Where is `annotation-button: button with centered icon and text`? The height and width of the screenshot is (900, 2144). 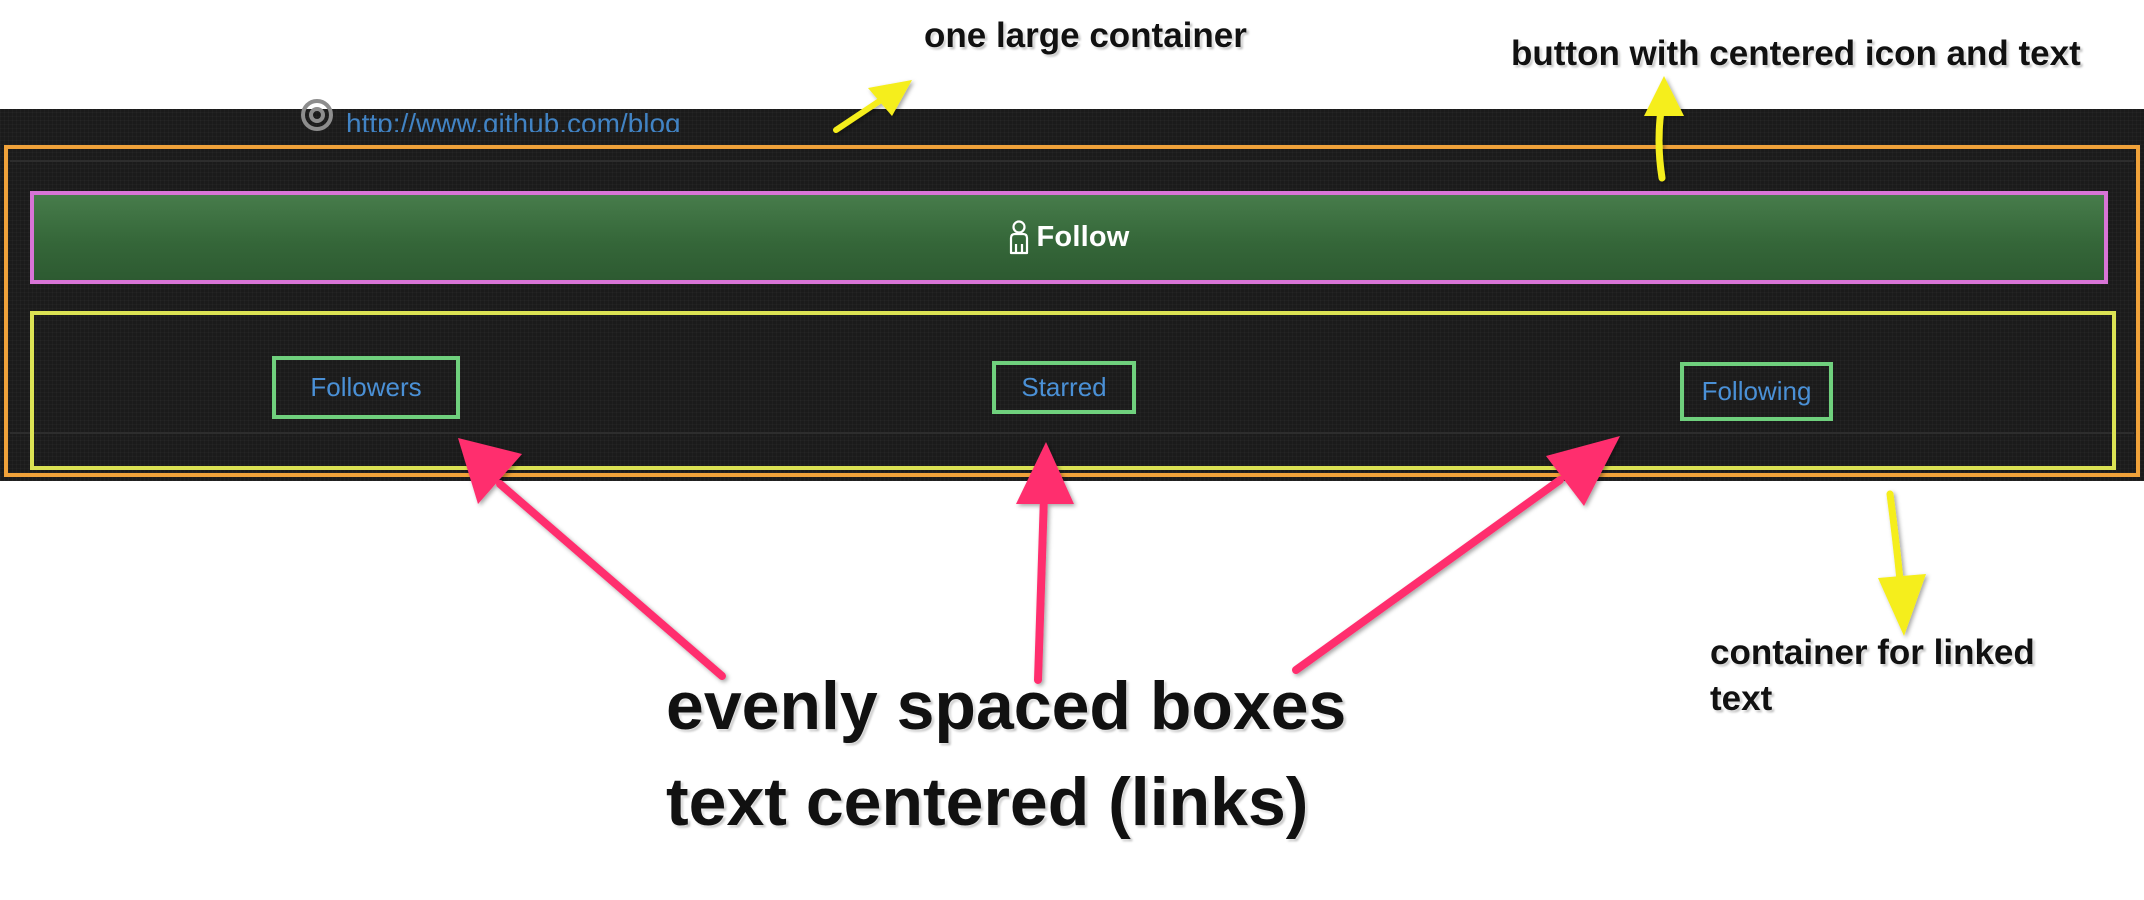
annotation-button: button with centered icon and text is located at coordinates (1796, 53).